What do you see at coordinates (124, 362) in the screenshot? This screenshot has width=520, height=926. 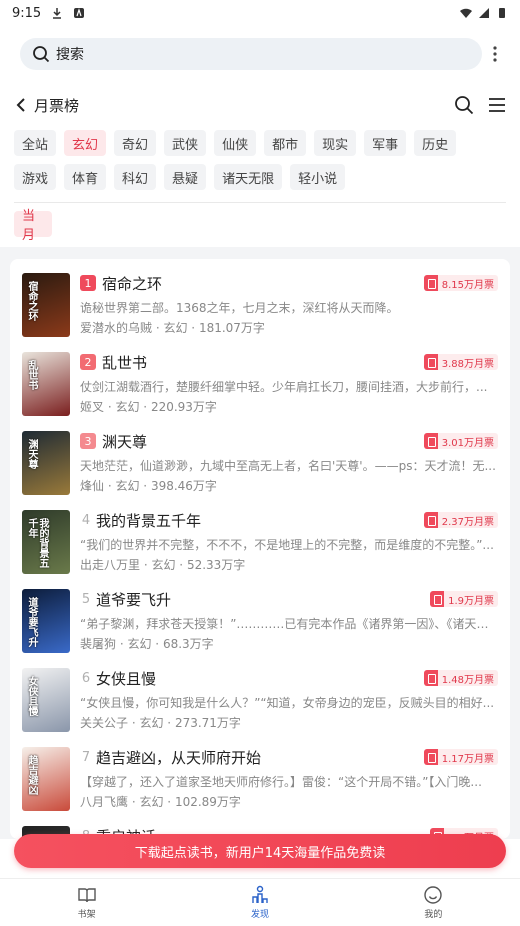 I see `book-title: 乱世书` at bounding box center [124, 362].